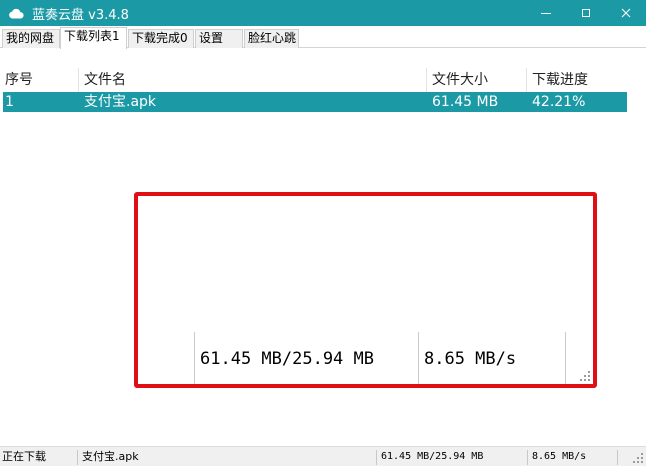  What do you see at coordinates (287, 359) in the screenshot?
I see `zoom-progress-text: 61.45 MB/25.94 MB` at bounding box center [287, 359].